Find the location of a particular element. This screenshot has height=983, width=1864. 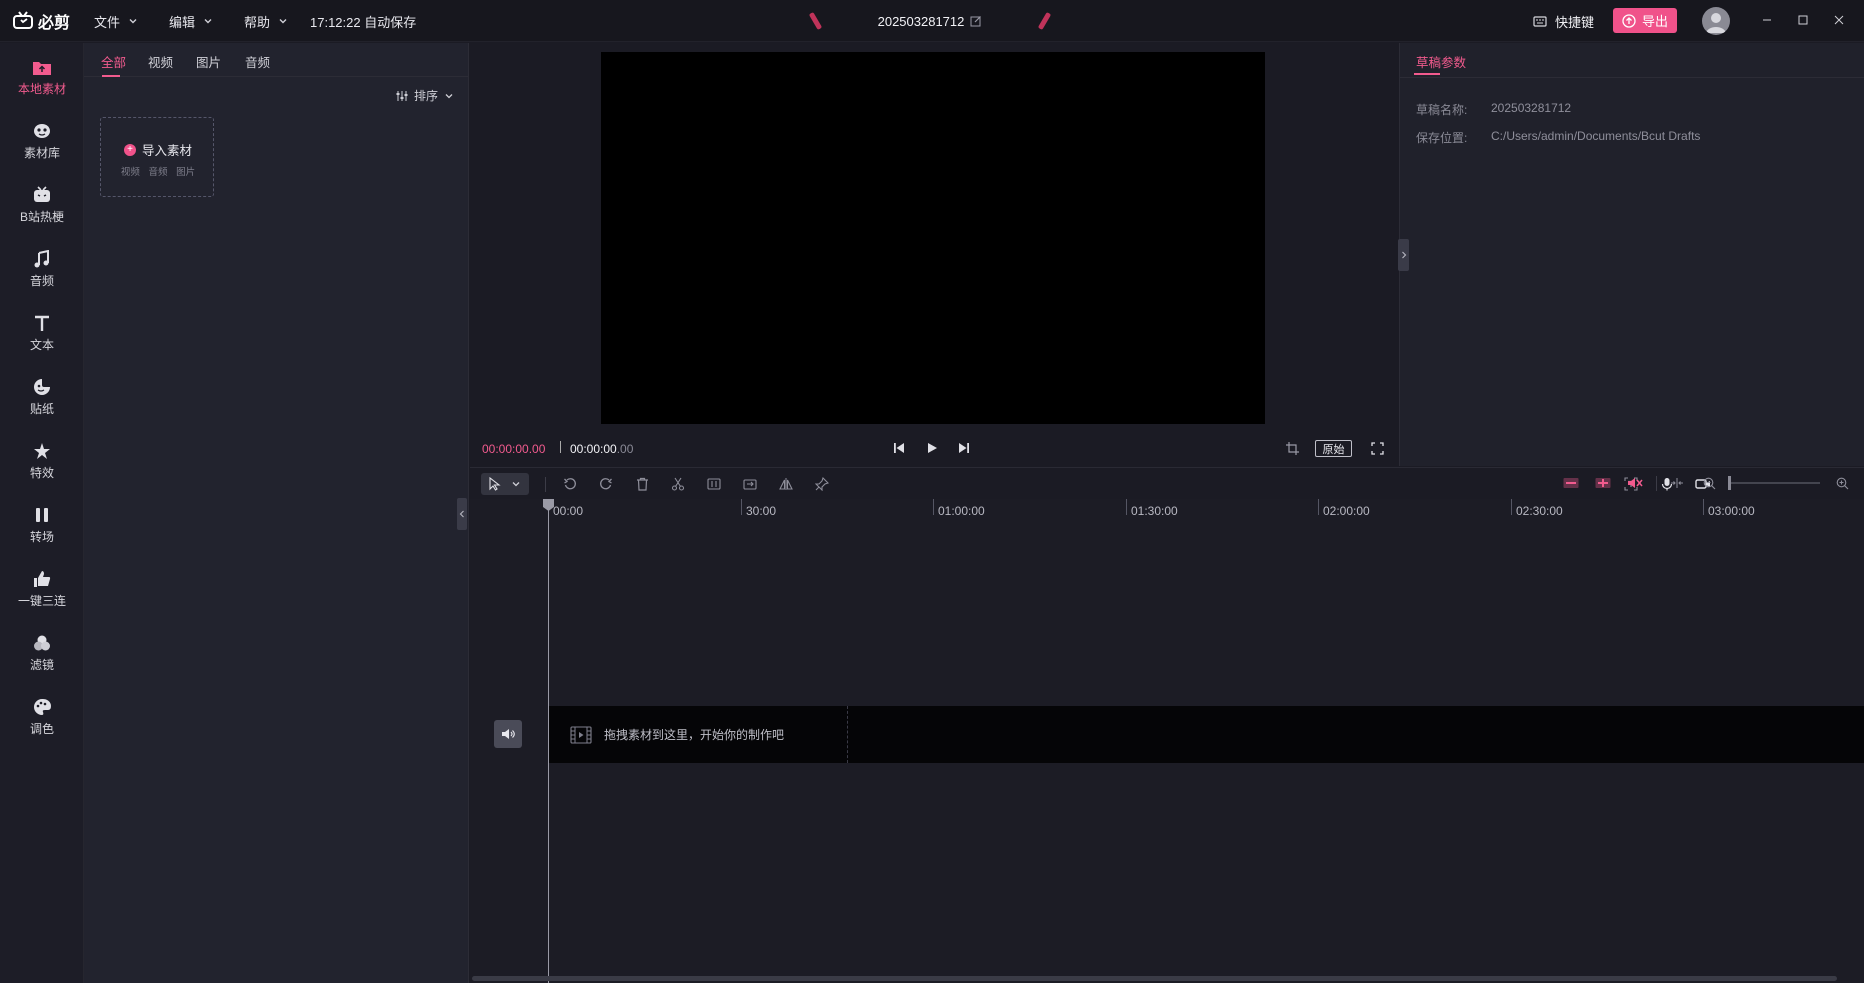

close-icon is located at coordinates (1839, 20).